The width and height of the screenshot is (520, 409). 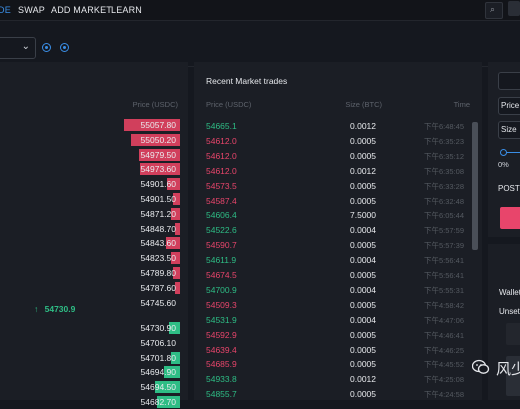 I want to click on nav-item-learn: LEARN, so click(x=126, y=10).